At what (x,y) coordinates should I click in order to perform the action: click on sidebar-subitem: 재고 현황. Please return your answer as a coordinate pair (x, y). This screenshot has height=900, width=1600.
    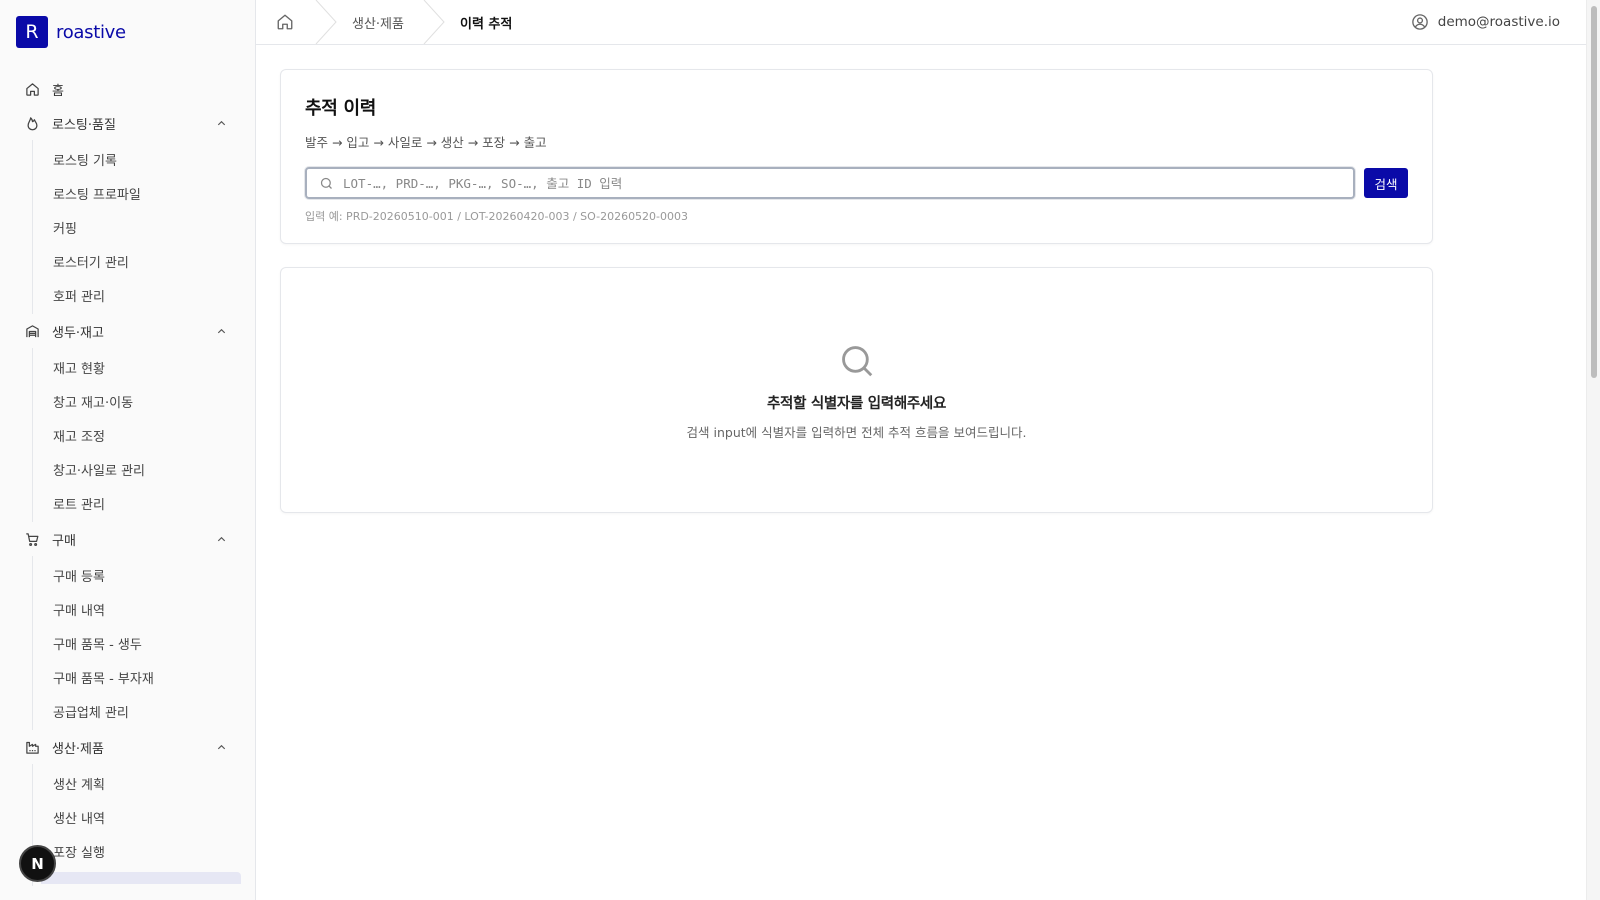
    Looking at the image, I should click on (142, 367).